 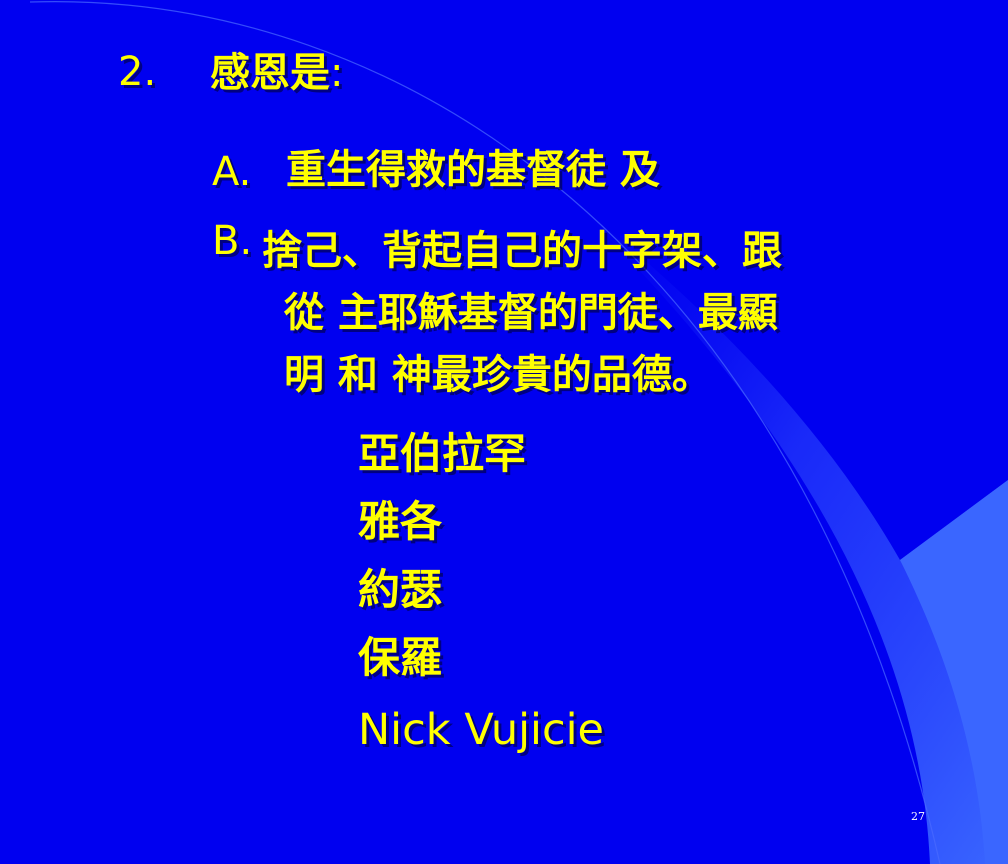 I want to click on item-a-label: A., so click(x=232, y=172).